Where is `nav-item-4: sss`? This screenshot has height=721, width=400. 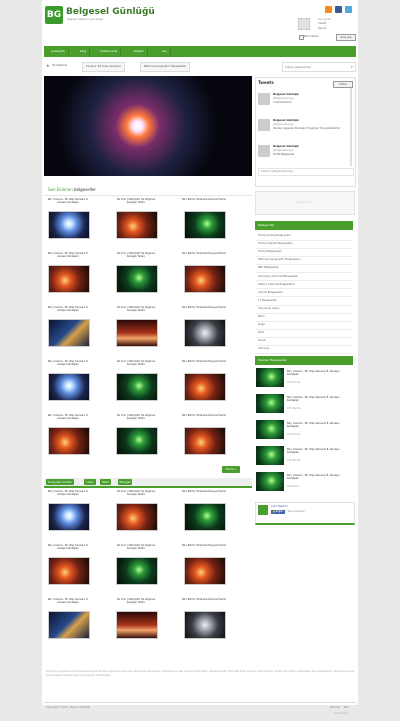 nav-item-4: sss is located at coordinates (165, 51).